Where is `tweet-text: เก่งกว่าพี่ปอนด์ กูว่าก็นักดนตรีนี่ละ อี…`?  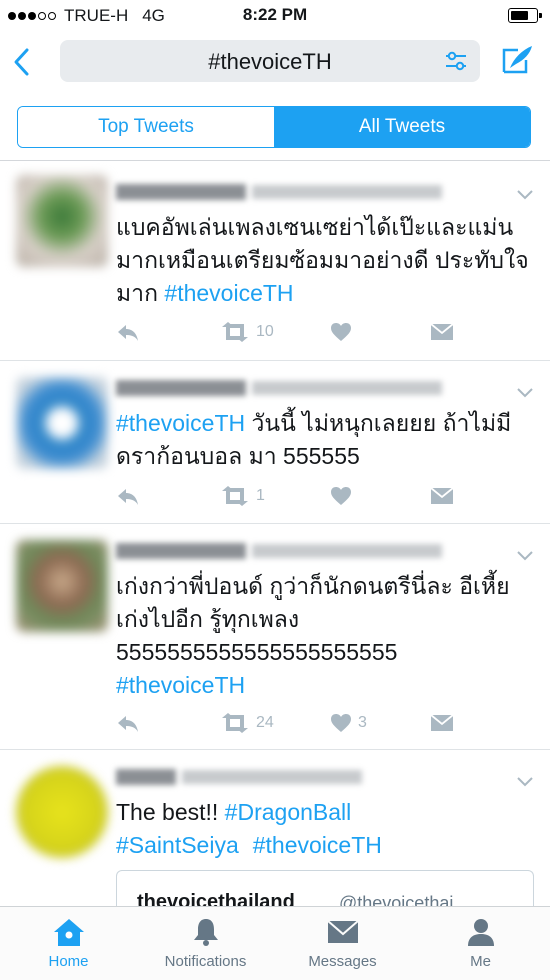
tweet-text: เก่งกว่าพี่ปอนด์ กูว่าก็นักดนตรีนี่ละ อี… is located at coordinates (313, 635).